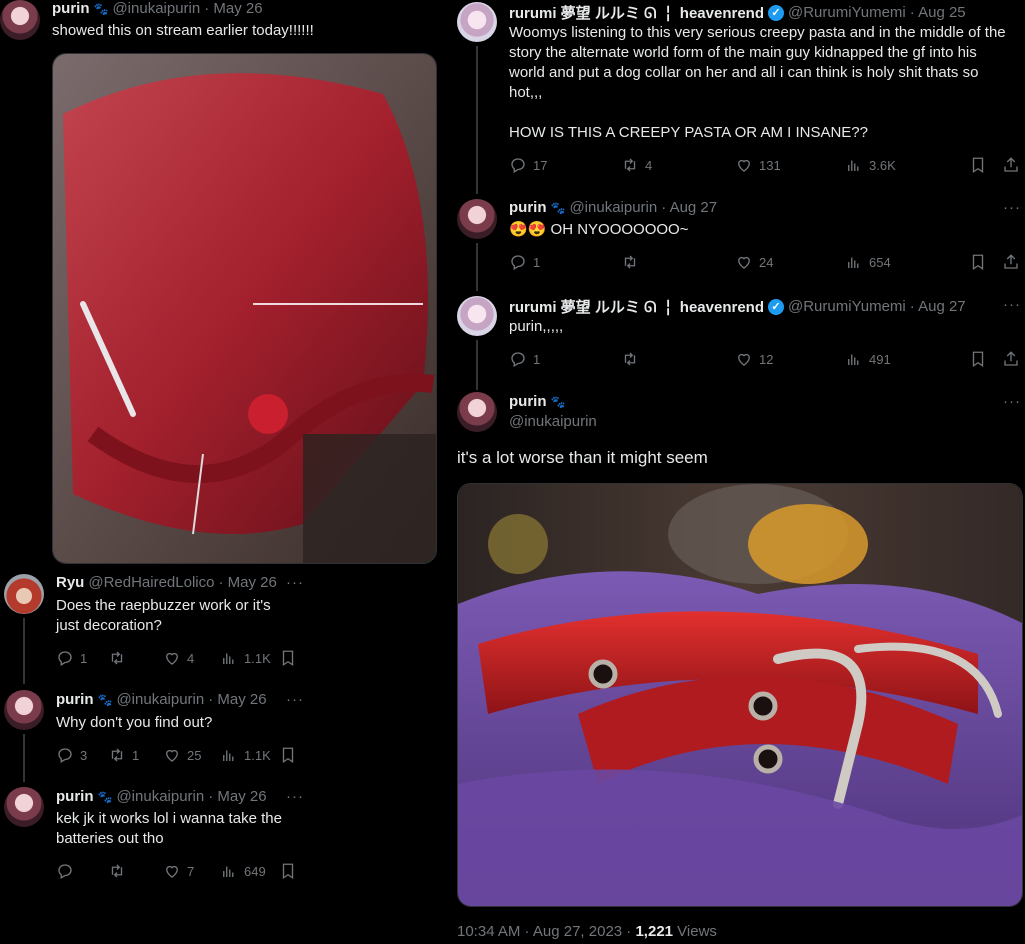  What do you see at coordinates (978, 359) in the screenshot?
I see `bookmark-icon` at bounding box center [978, 359].